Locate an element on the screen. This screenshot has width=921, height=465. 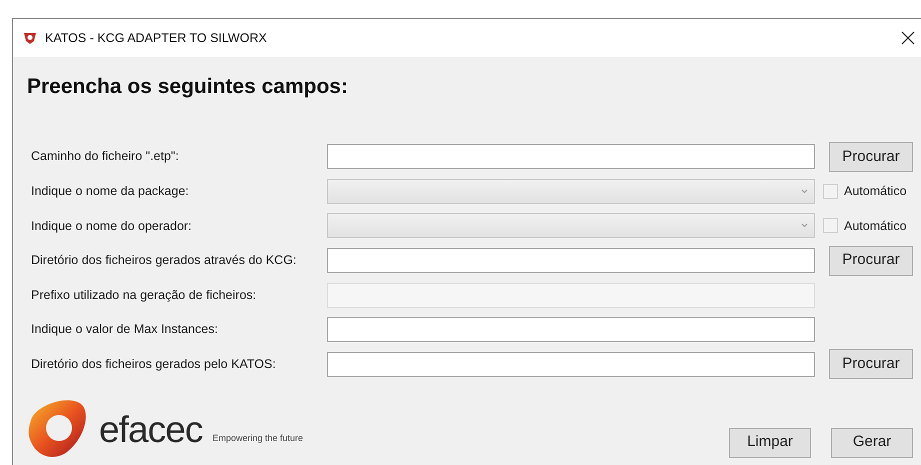
field-label: Prefixo utilizado na geração de ficheiros: is located at coordinates (144, 295).